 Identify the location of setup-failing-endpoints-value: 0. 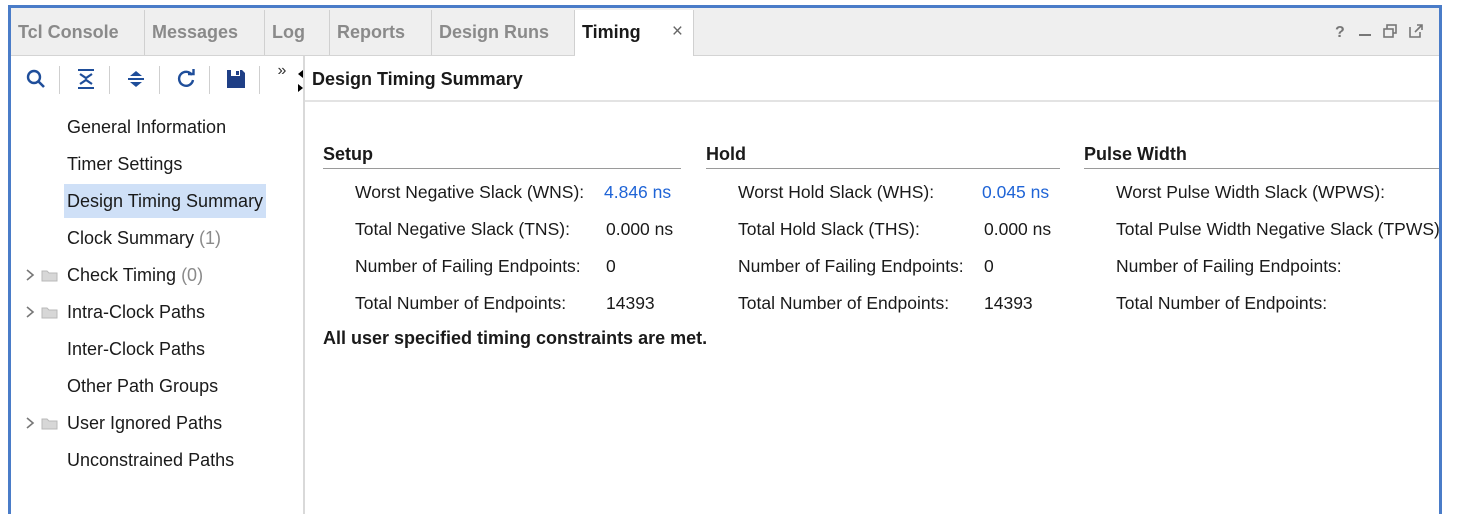
(611, 266).